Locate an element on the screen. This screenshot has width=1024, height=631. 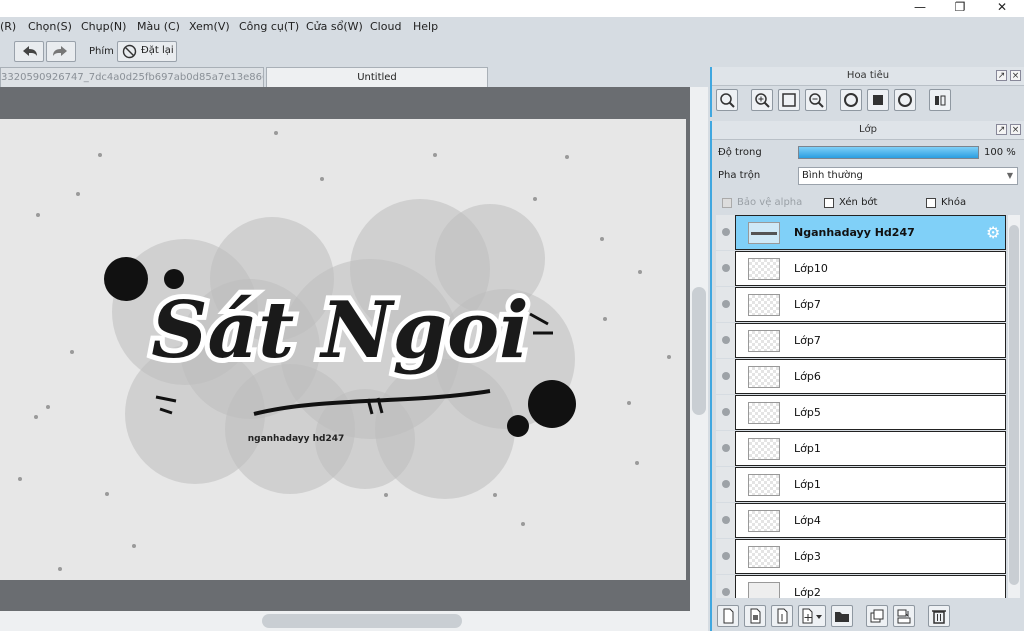
menu-item-help: Help is located at coordinates (425, 26).